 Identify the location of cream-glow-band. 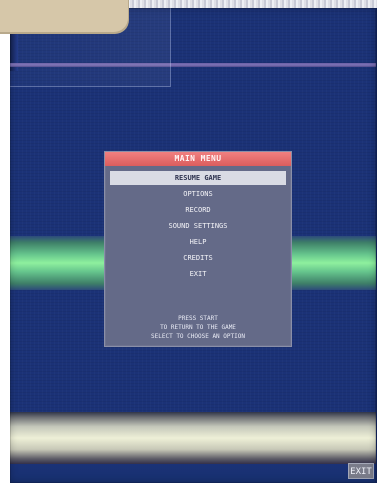
(193, 438).